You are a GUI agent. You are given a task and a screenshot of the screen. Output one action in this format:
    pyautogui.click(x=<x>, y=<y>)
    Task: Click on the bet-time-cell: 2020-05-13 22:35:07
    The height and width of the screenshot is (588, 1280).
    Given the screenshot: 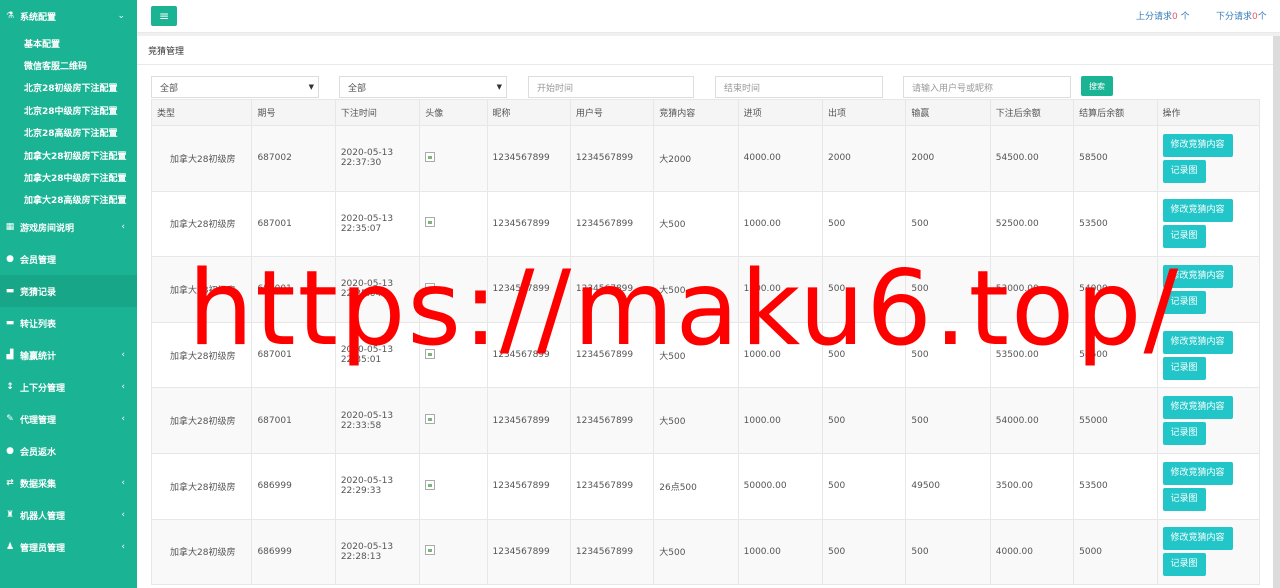 What is the action you would take?
    pyautogui.click(x=377, y=224)
    